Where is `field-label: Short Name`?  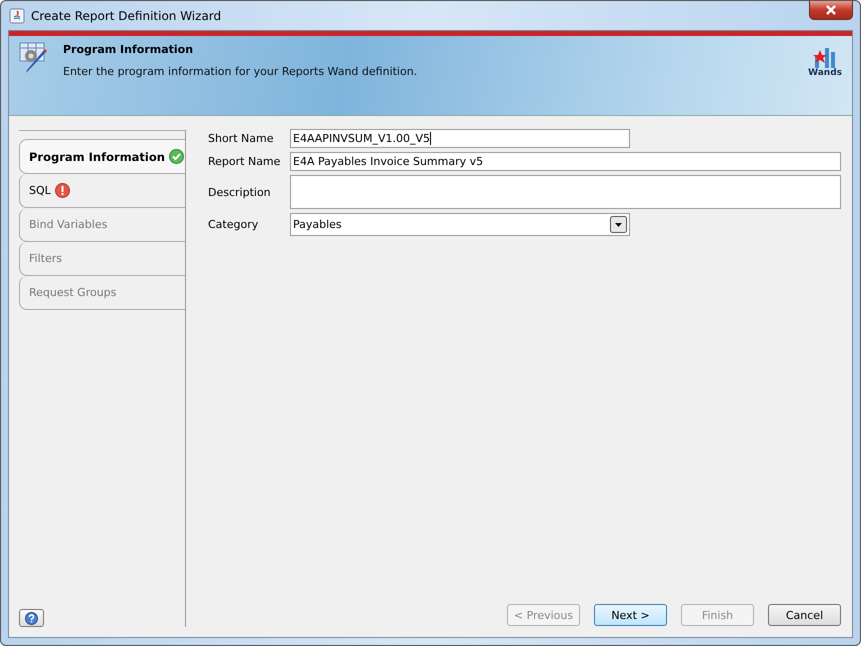
field-label: Short Name is located at coordinates (241, 138).